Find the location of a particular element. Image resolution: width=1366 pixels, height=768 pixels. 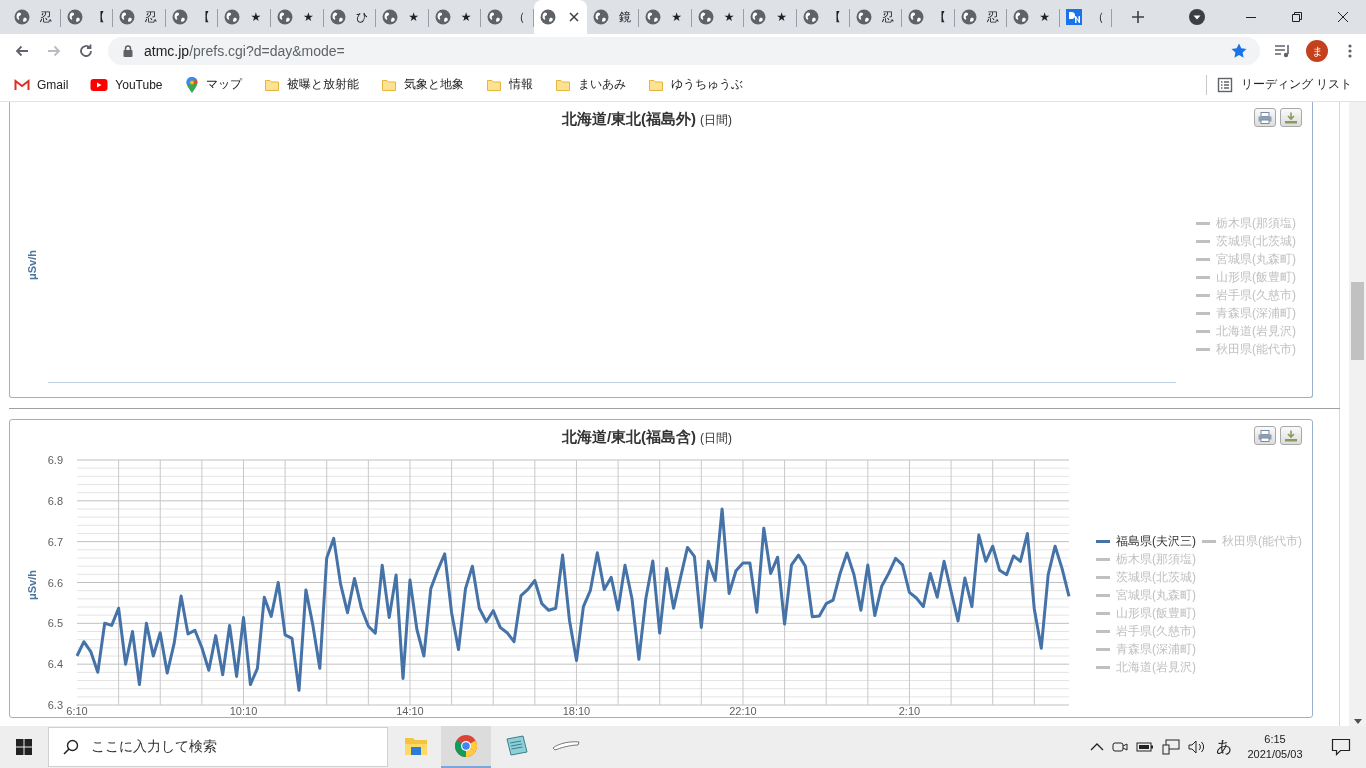

battery-icon is located at coordinates (1145, 747).